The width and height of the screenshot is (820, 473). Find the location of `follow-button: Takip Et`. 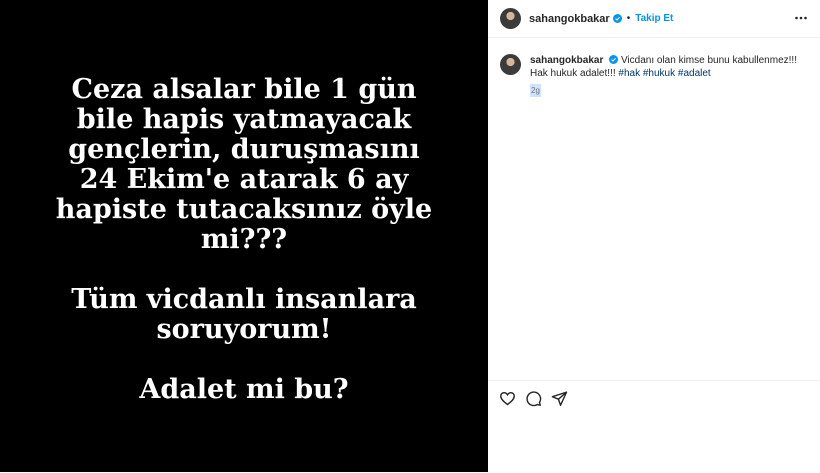

follow-button: Takip Et is located at coordinates (654, 18).